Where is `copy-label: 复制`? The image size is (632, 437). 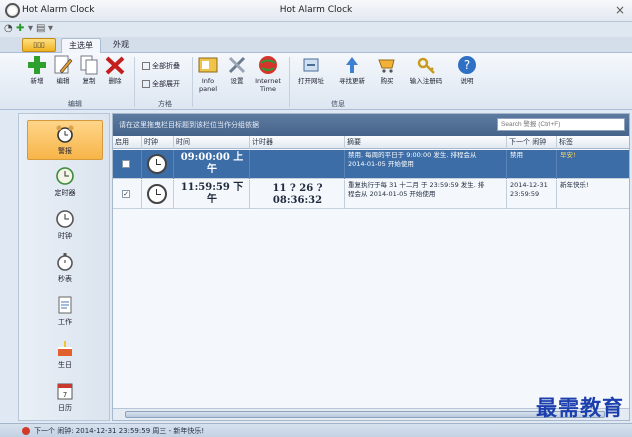 copy-label: 复制 is located at coordinates (89, 81).